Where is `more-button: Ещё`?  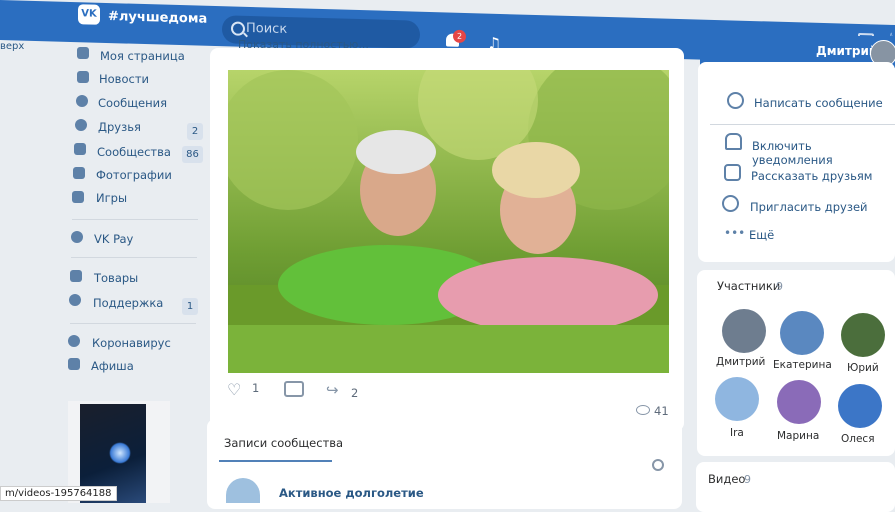
more-button: Ещё is located at coordinates (761, 235).